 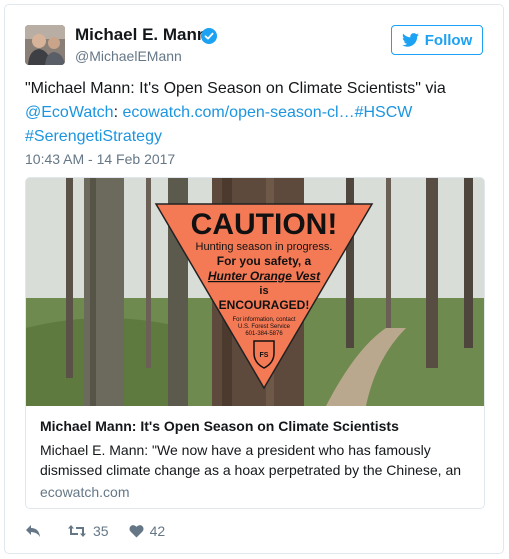 What do you see at coordinates (264, 334) in the screenshot?
I see `sign-small3: 601-384-5876` at bounding box center [264, 334].